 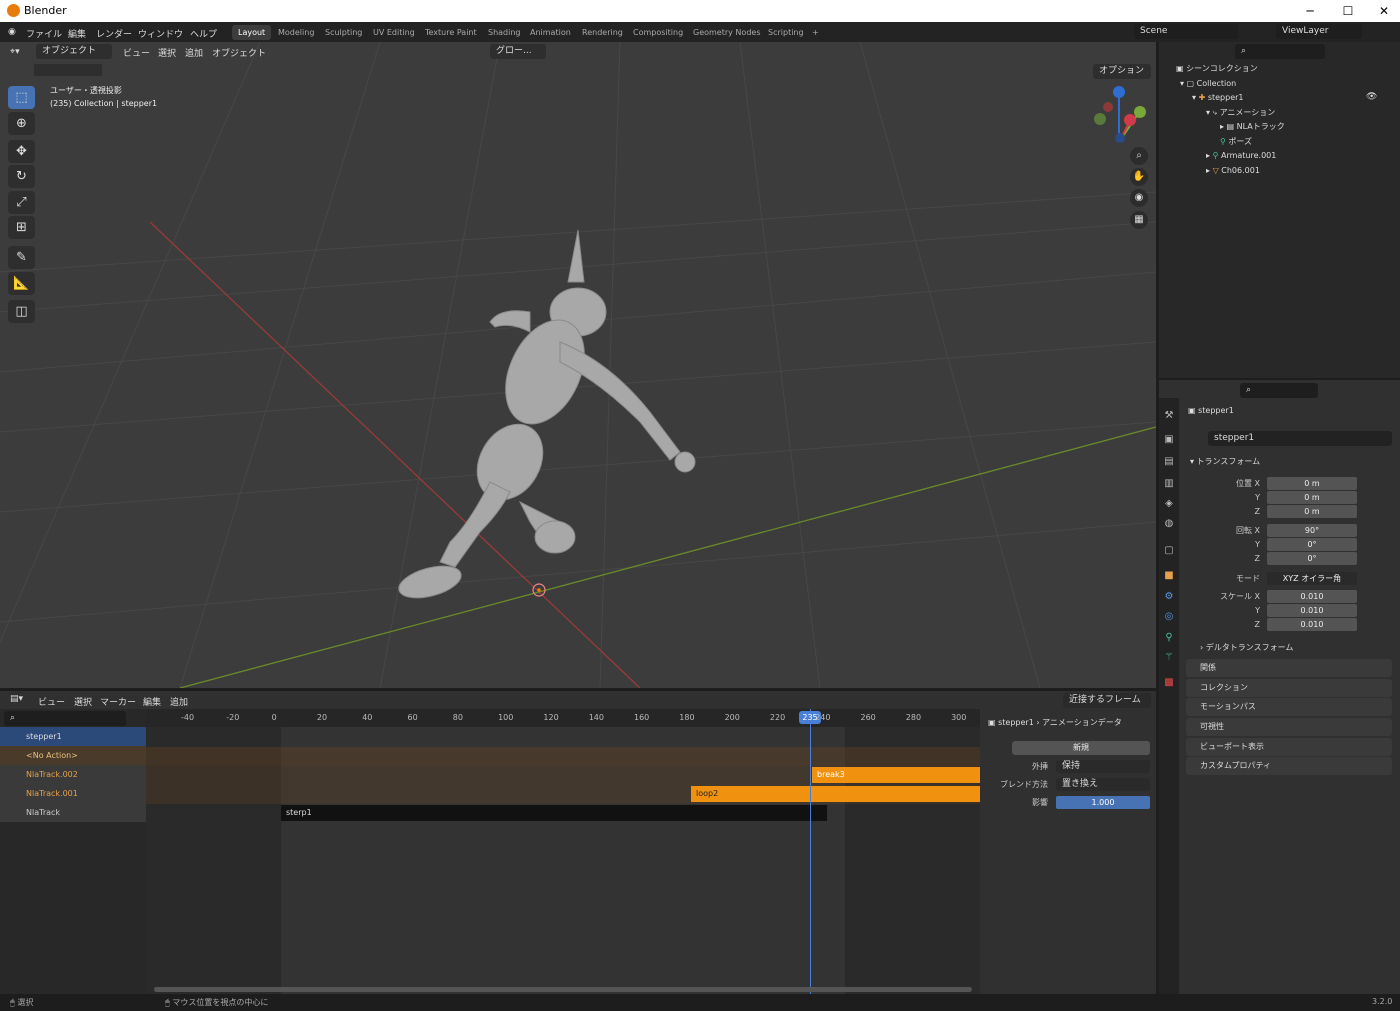 I want to click on modifier-tab-icon: ⚙, so click(x=1169, y=597).